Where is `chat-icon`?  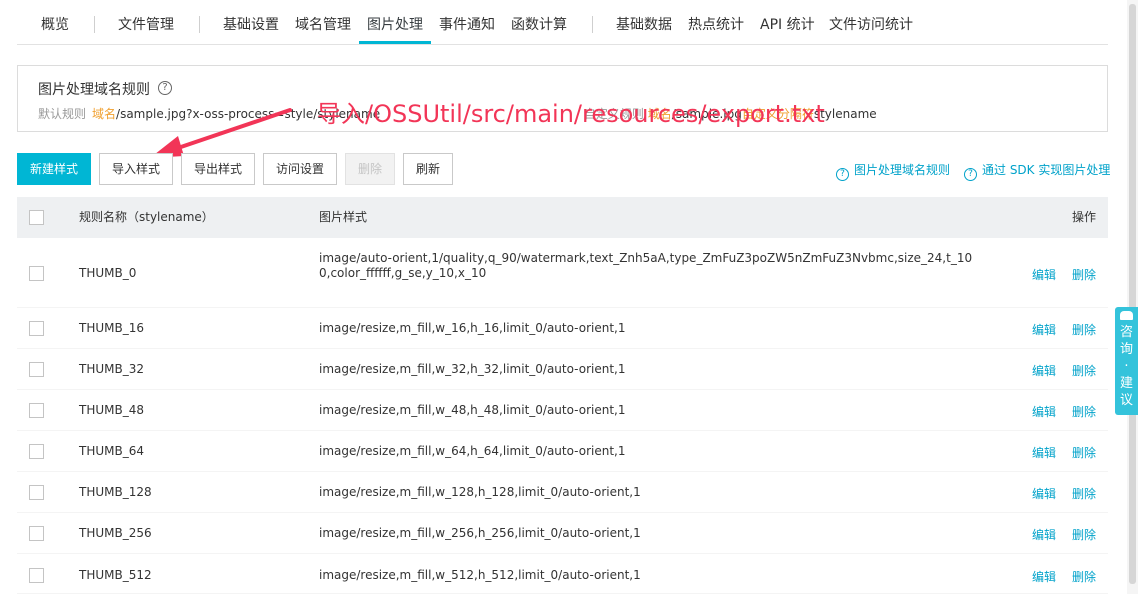
chat-icon is located at coordinates (1126, 315).